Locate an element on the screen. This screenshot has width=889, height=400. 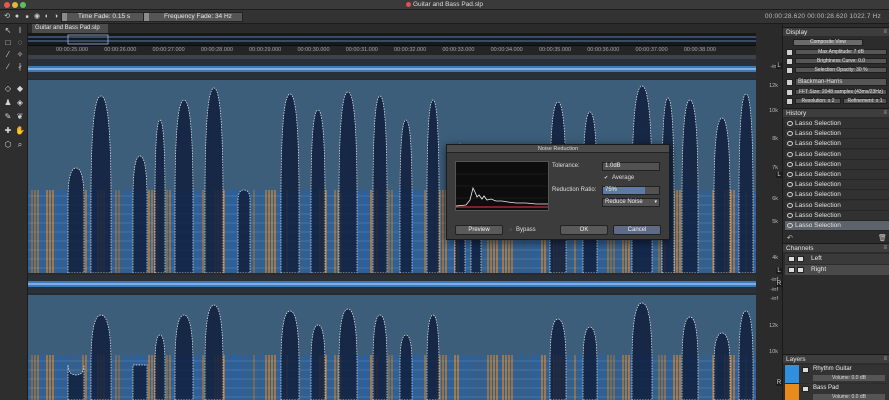
display-panel-header: Display ≡ is located at coordinates (836, 31).